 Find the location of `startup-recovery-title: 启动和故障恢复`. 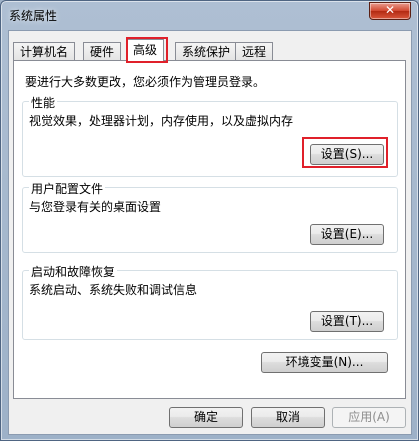

startup-recovery-title: 启动和故障恢复 is located at coordinates (73, 271).